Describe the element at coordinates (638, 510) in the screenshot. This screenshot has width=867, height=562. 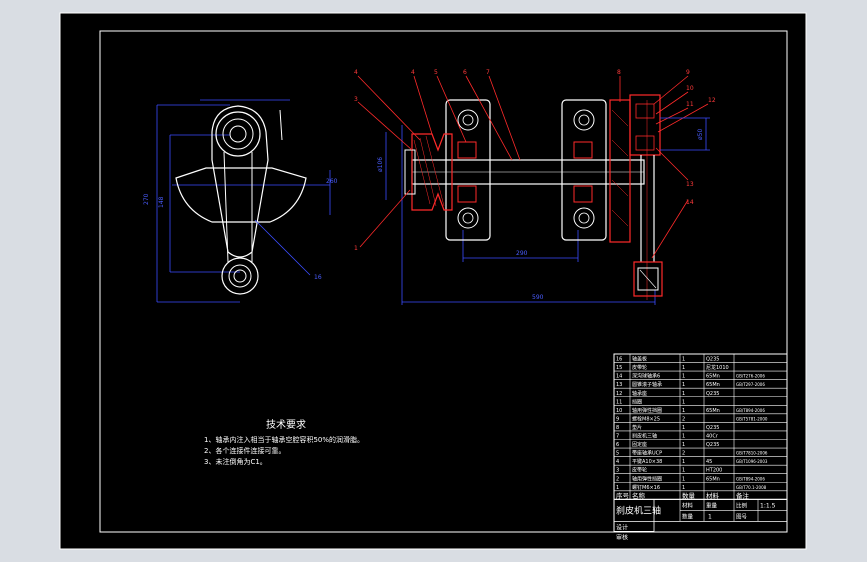
I see `drawing-name: 刹皮机三轴` at that location.